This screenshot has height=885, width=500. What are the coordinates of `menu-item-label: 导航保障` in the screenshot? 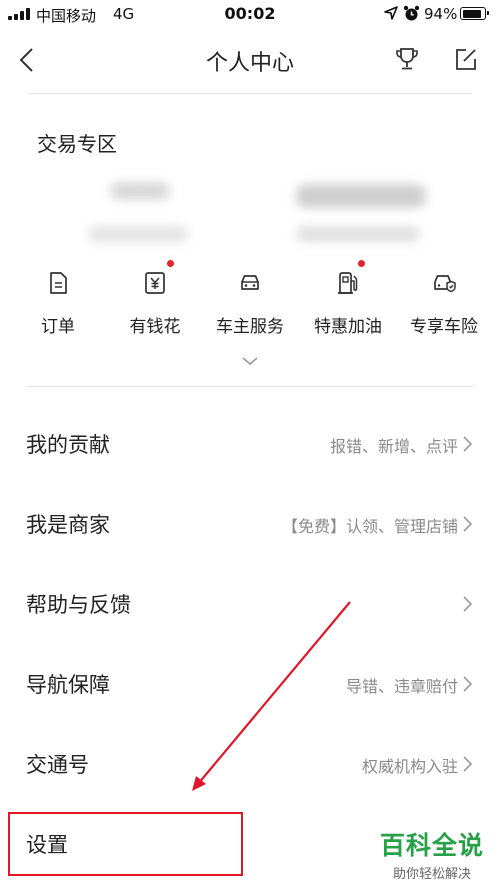 It's located at (68, 685).